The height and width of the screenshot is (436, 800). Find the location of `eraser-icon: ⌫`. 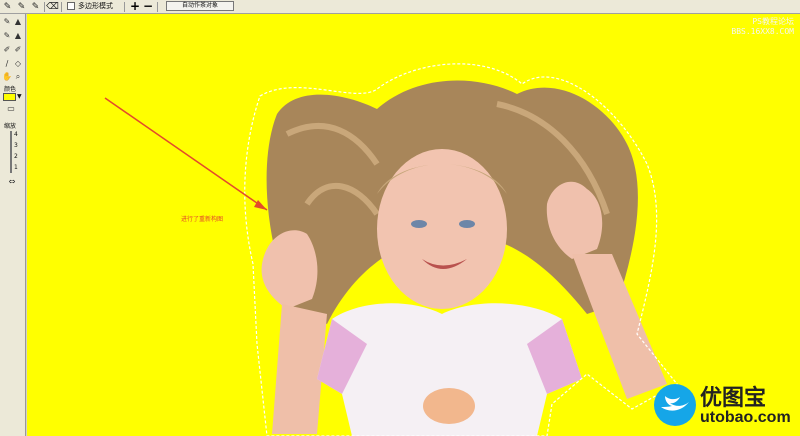

eraser-icon: ⌫ is located at coordinates (52, 6).